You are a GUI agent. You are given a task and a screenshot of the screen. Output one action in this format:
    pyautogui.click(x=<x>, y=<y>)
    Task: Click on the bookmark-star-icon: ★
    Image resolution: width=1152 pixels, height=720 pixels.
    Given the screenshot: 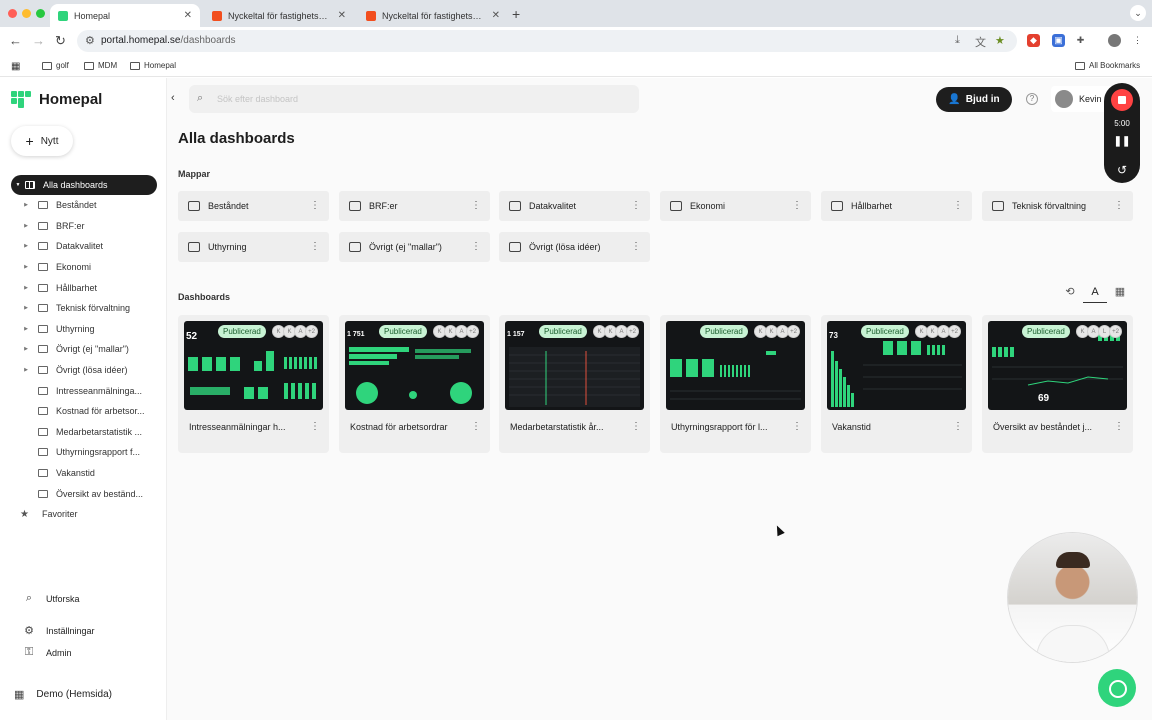 What is the action you would take?
    pyautogui.click(x=1000, y=40)
    